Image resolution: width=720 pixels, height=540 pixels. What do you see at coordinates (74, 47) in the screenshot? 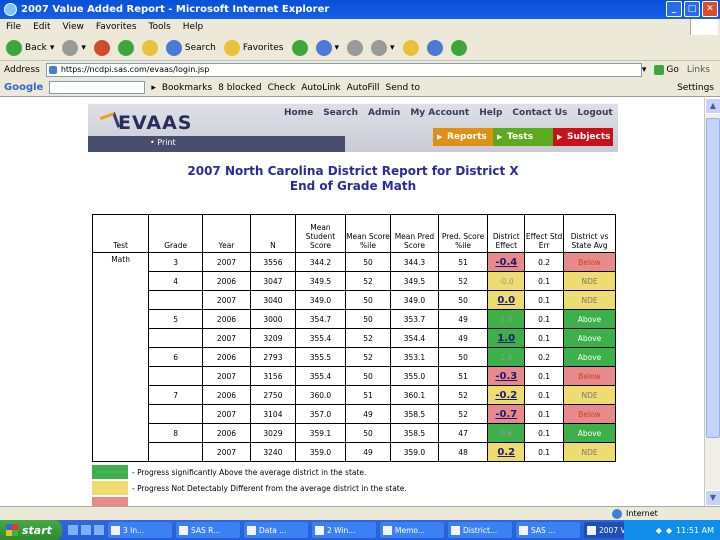
I see `forward-button: ▾` at bounding box center [74, 47].